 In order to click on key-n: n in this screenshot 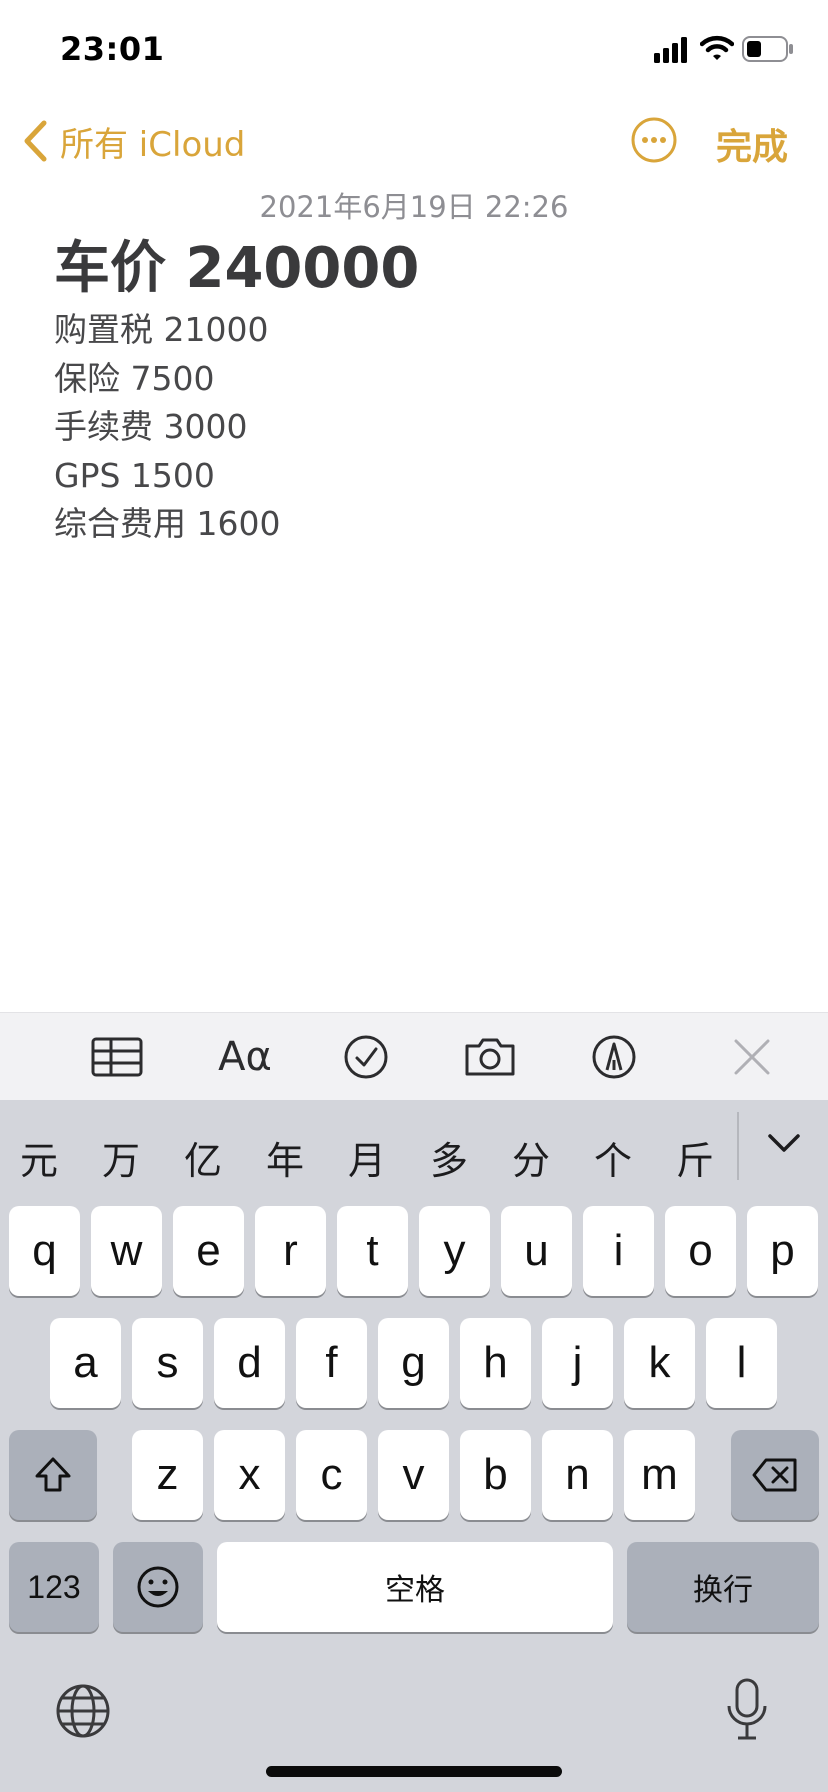, I will do `click(577, 1475)`.